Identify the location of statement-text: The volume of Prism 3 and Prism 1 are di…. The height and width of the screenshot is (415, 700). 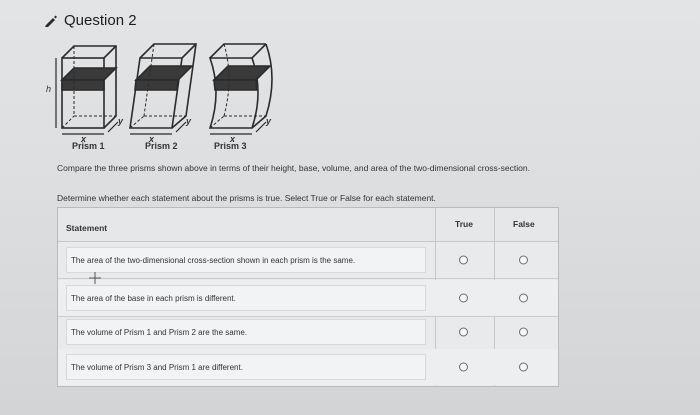
(246, 367).